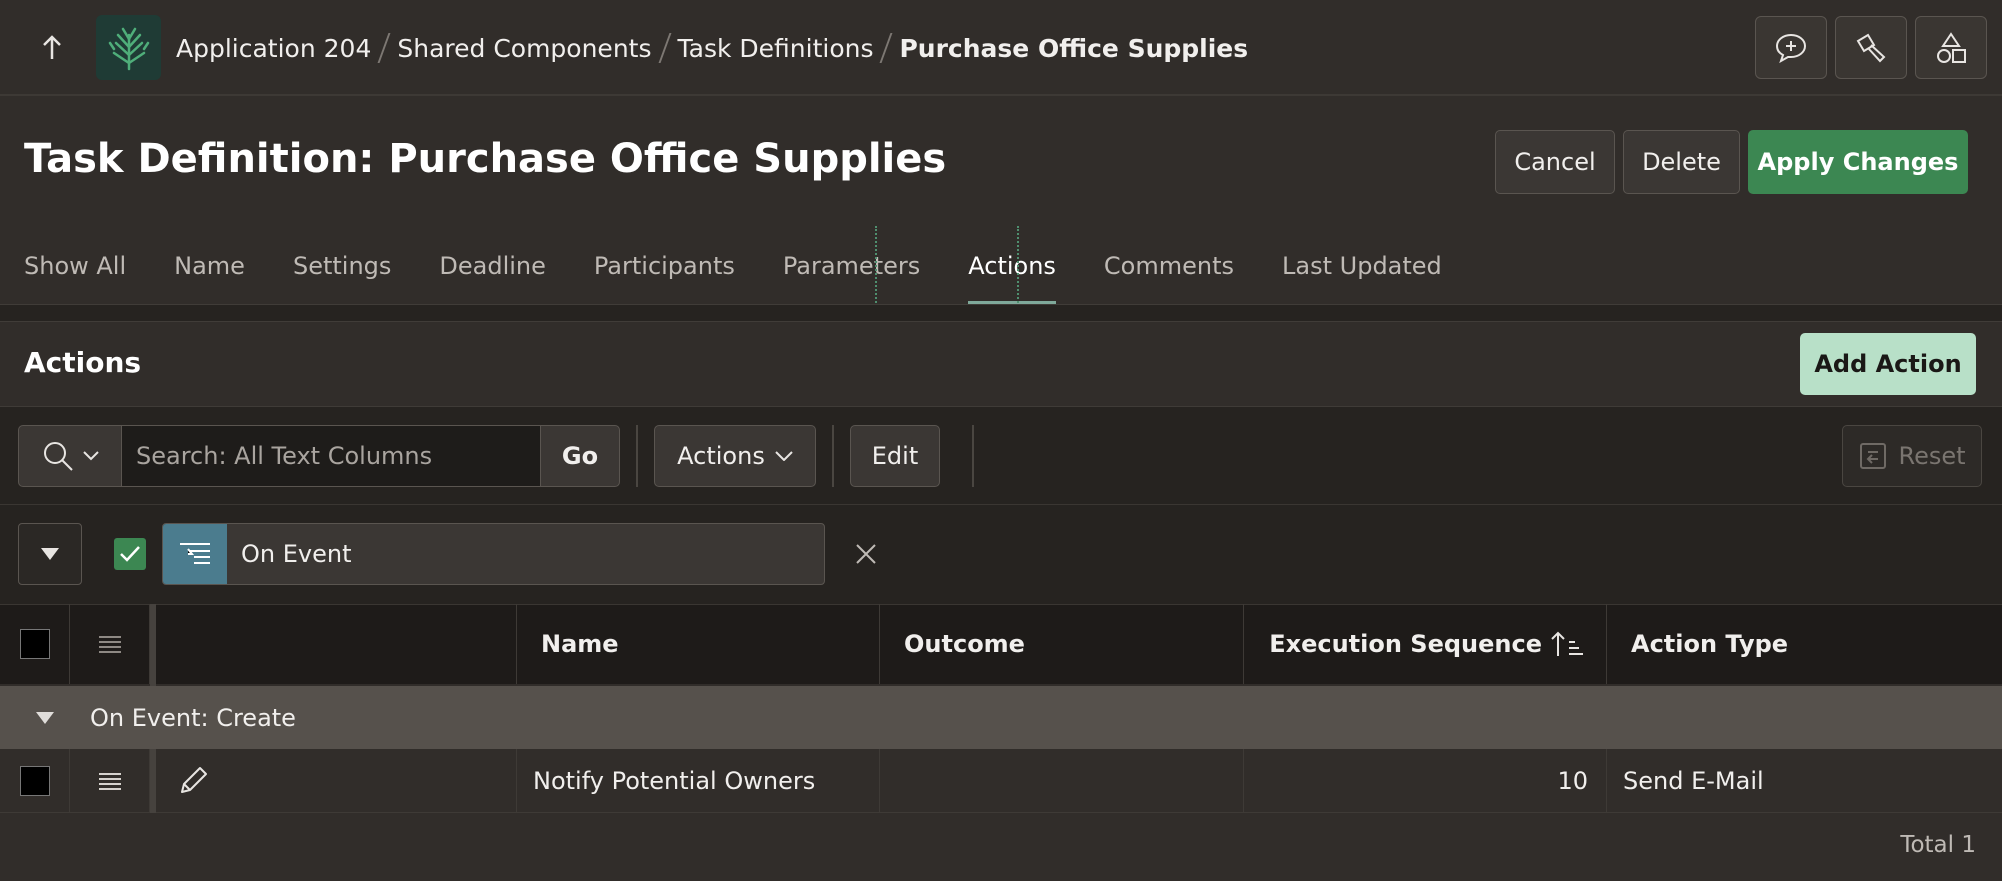  I want to click on collapse-filters-button, so click(50, 554).